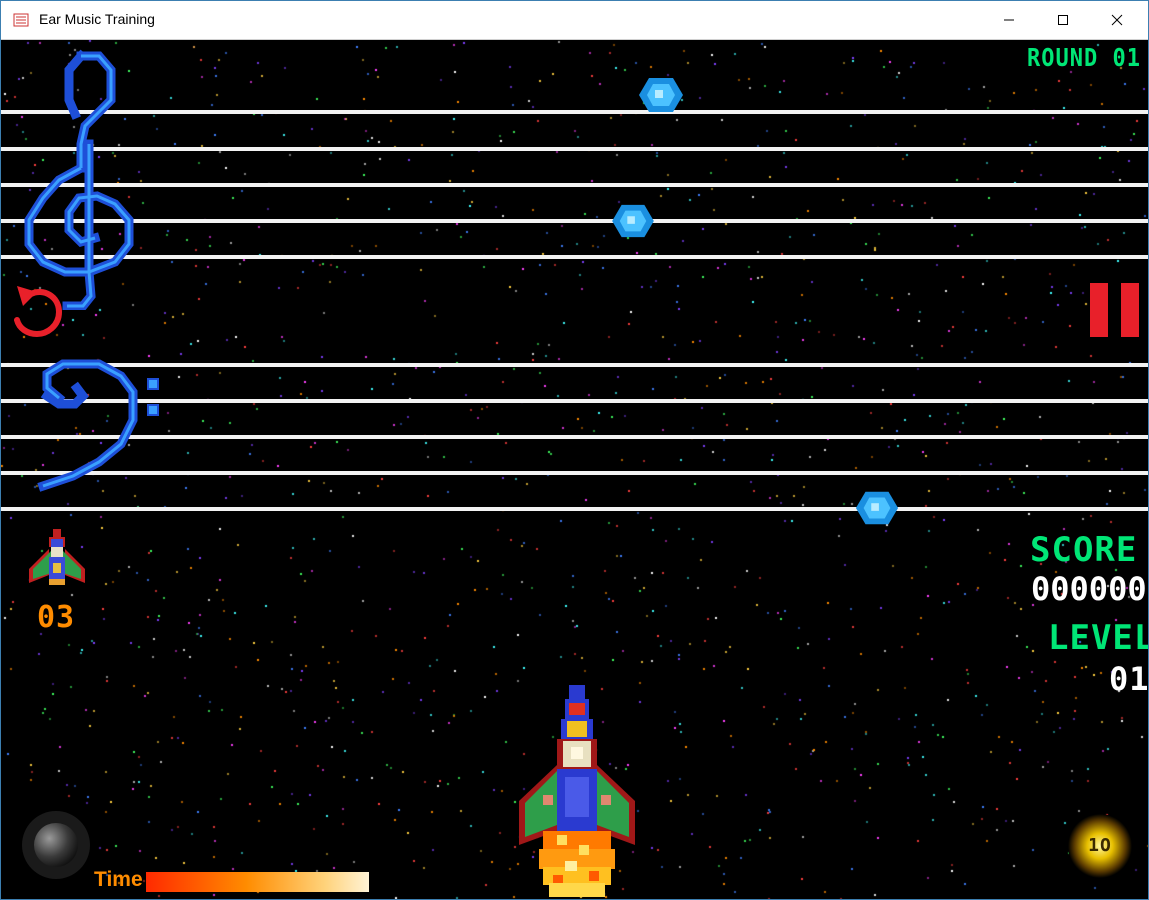  I want to click on minimize-icon, so click(1009, 20).